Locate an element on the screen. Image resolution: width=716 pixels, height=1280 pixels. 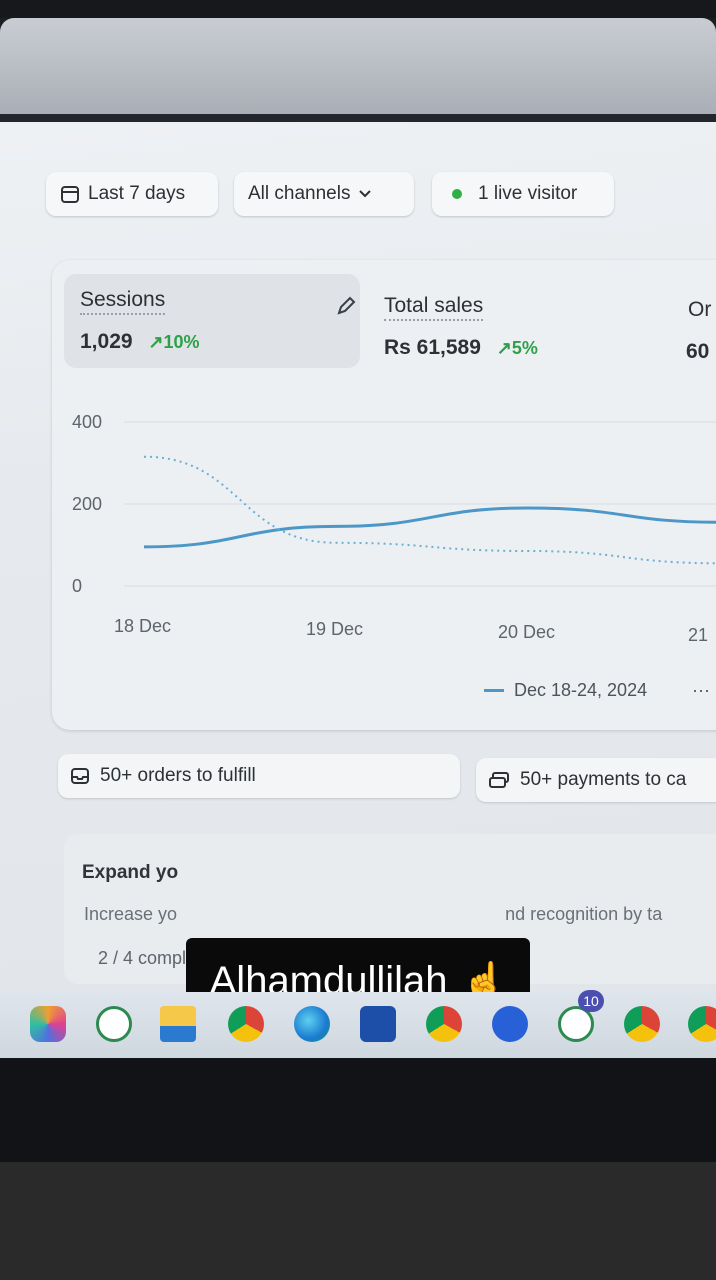
live-visitor-label: 1 live visitor is located at coordinates (528, 193).